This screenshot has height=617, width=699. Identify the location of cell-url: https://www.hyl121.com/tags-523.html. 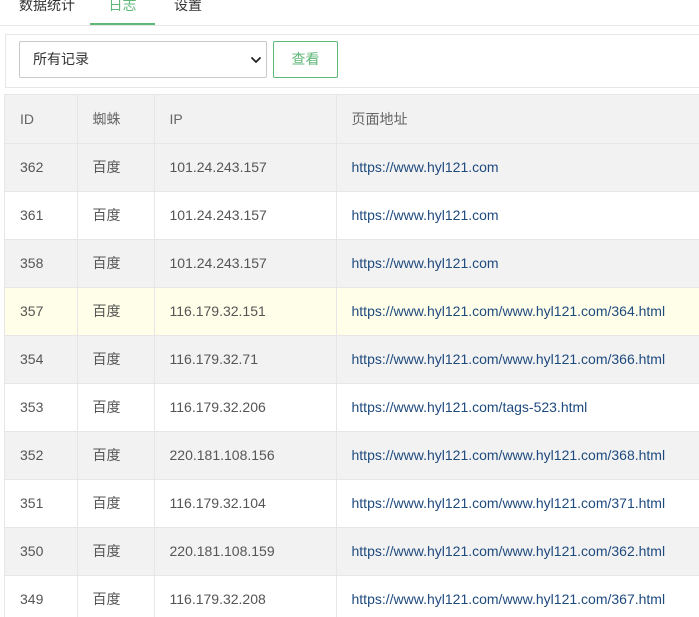
(517, 407).